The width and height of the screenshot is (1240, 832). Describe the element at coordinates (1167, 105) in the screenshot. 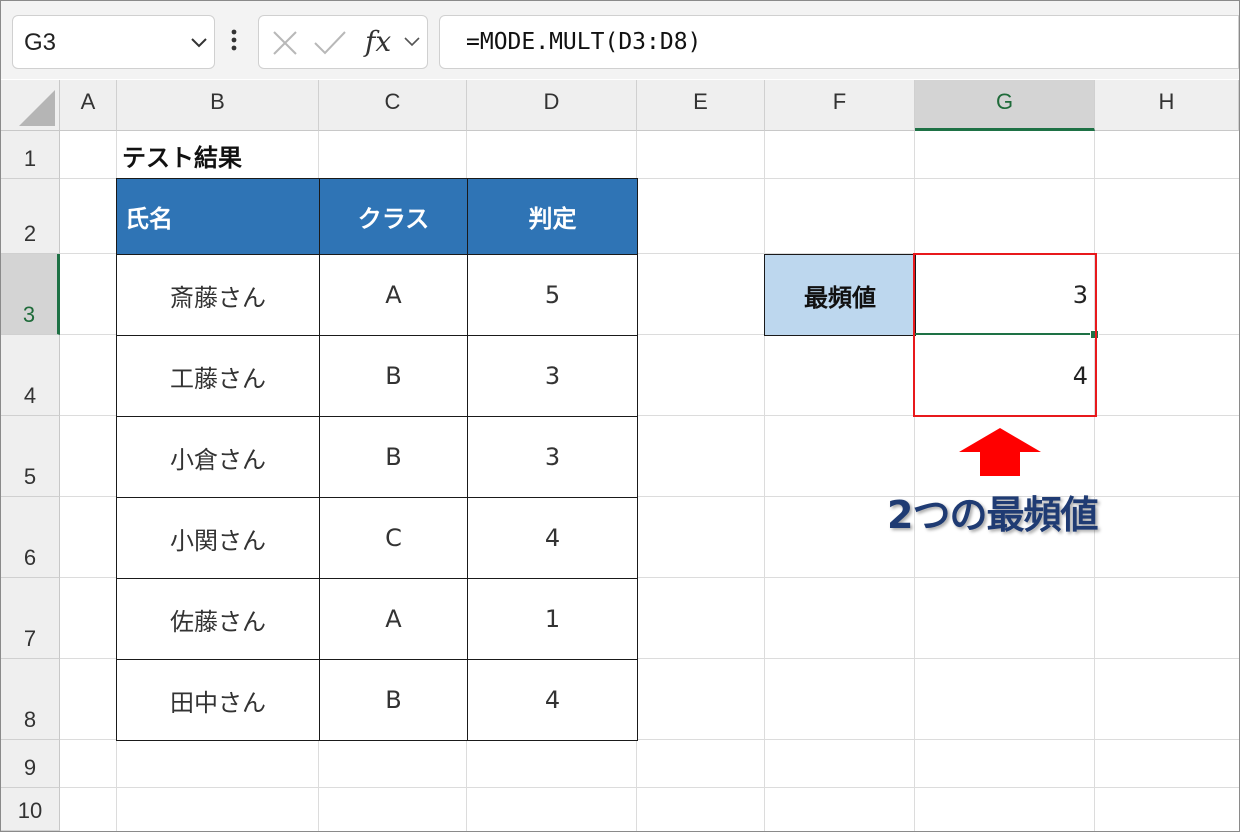

I see `column-header-h: H` at that location.